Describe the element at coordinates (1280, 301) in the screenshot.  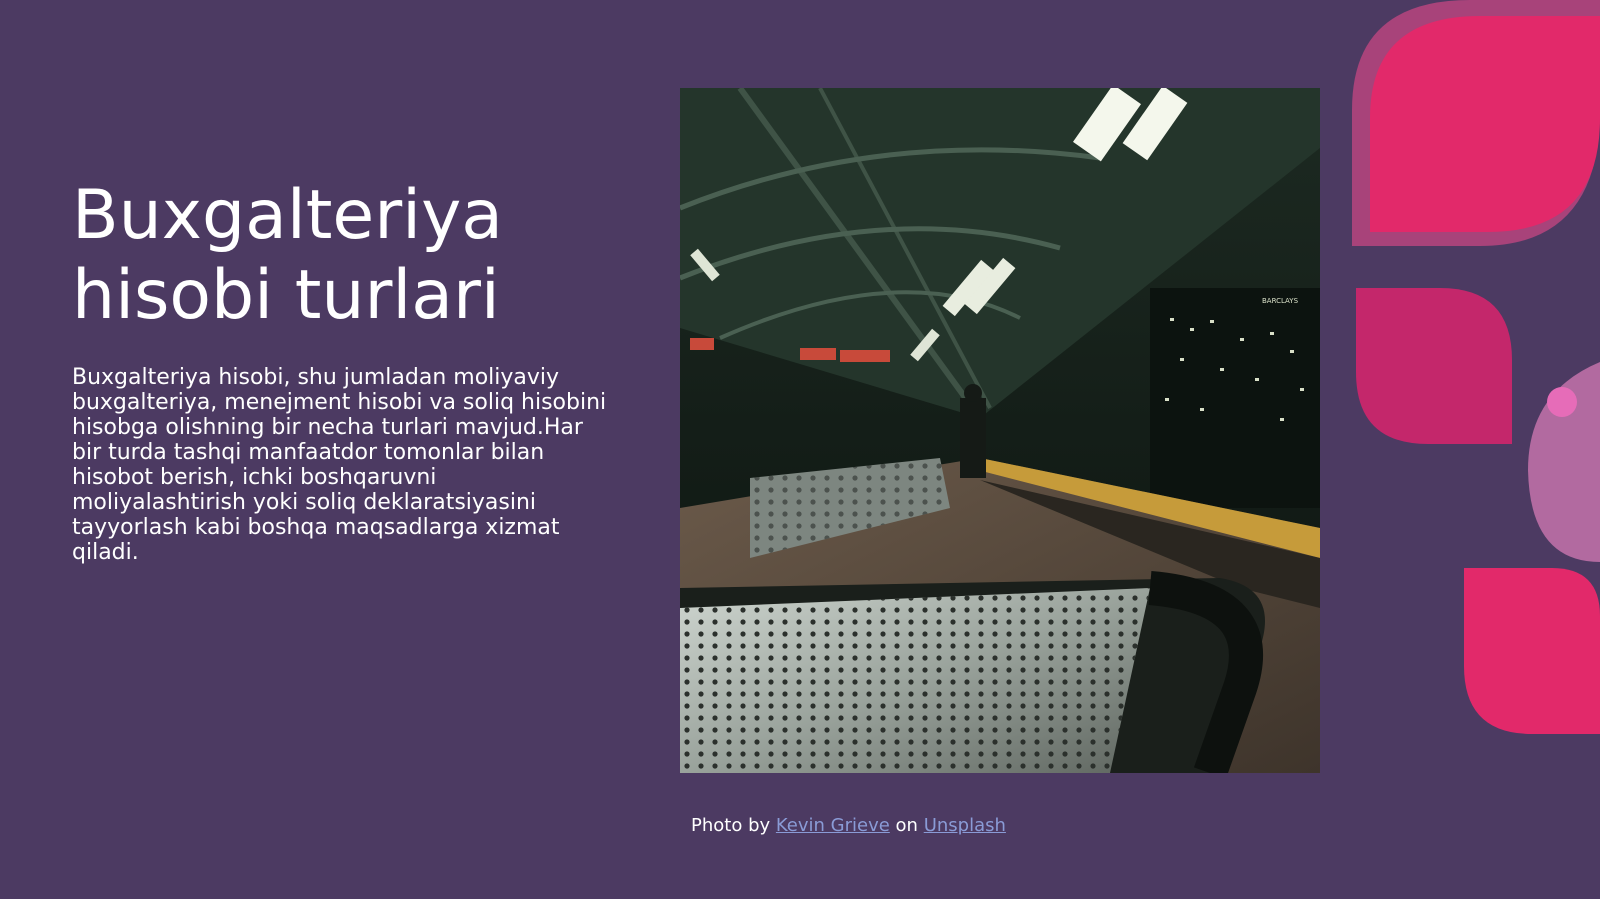
I see `photo-sign-text: BARCLAYS` at that location.